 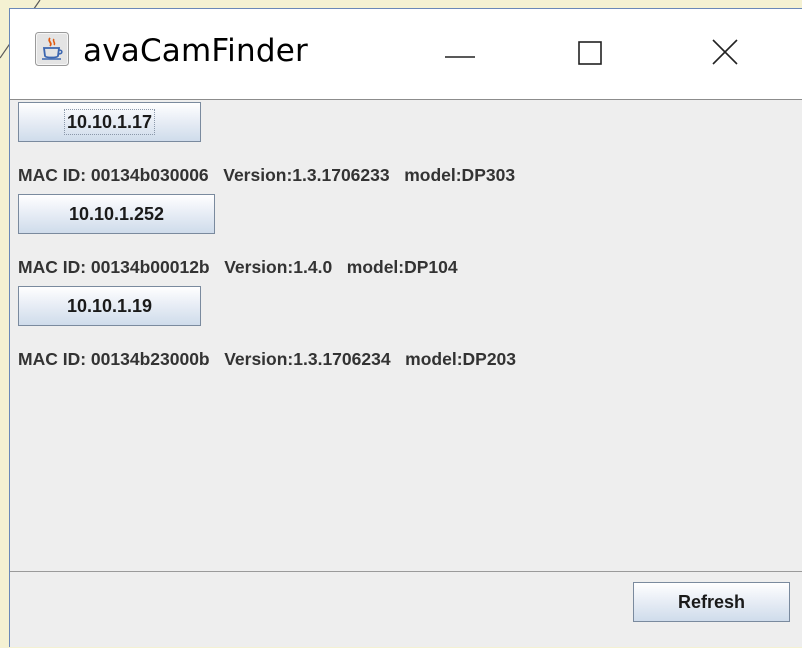 What do you see at coordinates (711, 602) in the screenshot?
I see `refresh-button: Refresh` at bounding box center [711, 602].